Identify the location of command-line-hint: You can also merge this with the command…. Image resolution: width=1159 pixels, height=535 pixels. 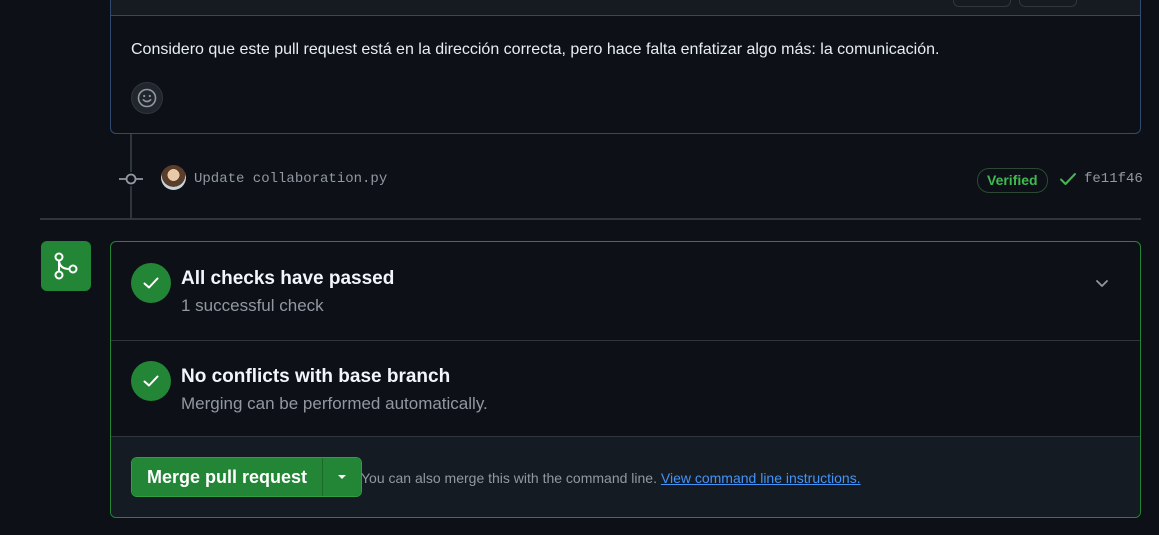
(611, 478).